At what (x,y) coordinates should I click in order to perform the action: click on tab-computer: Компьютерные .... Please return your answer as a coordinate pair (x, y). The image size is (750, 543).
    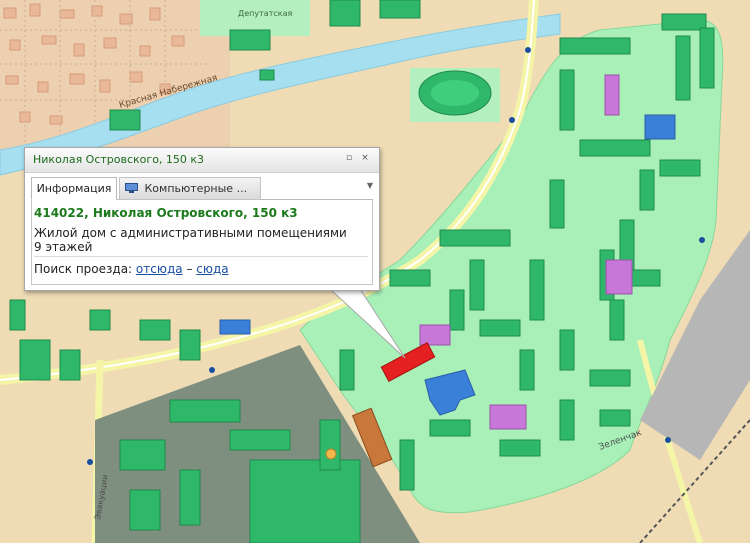
    Looking at the image, I should click on (190, 188).